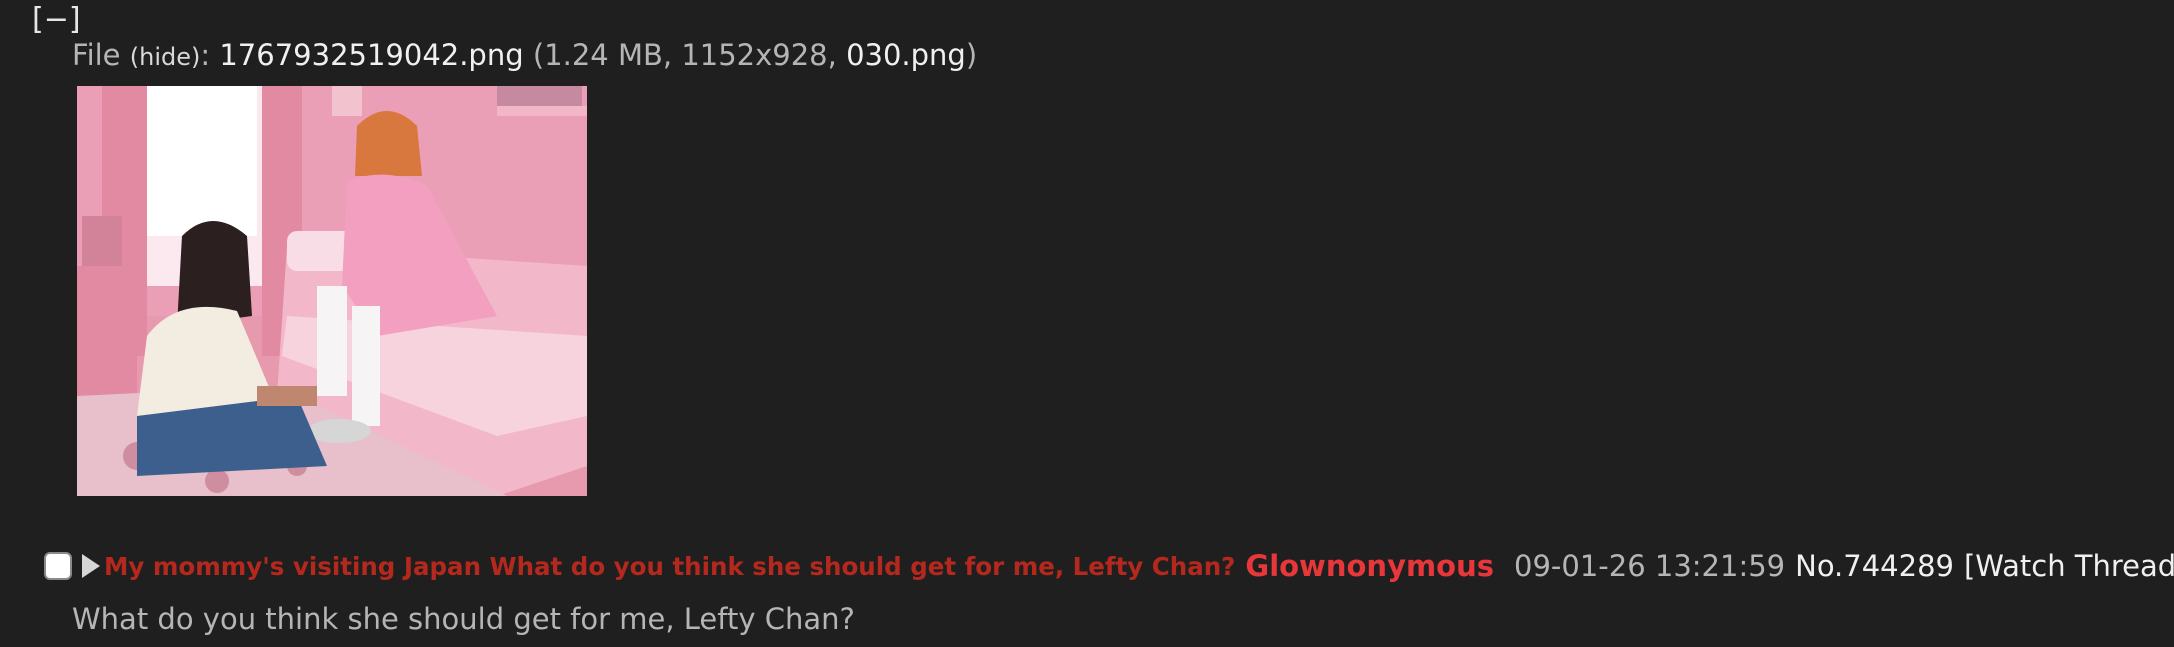 The width and height of the screenshot is (2174, 647). What do you see at coordinates (1650, 566) in the screenshot?
I see `post-datetime: 09-01-26 13:21:59` at bounding box center [1650, 566].